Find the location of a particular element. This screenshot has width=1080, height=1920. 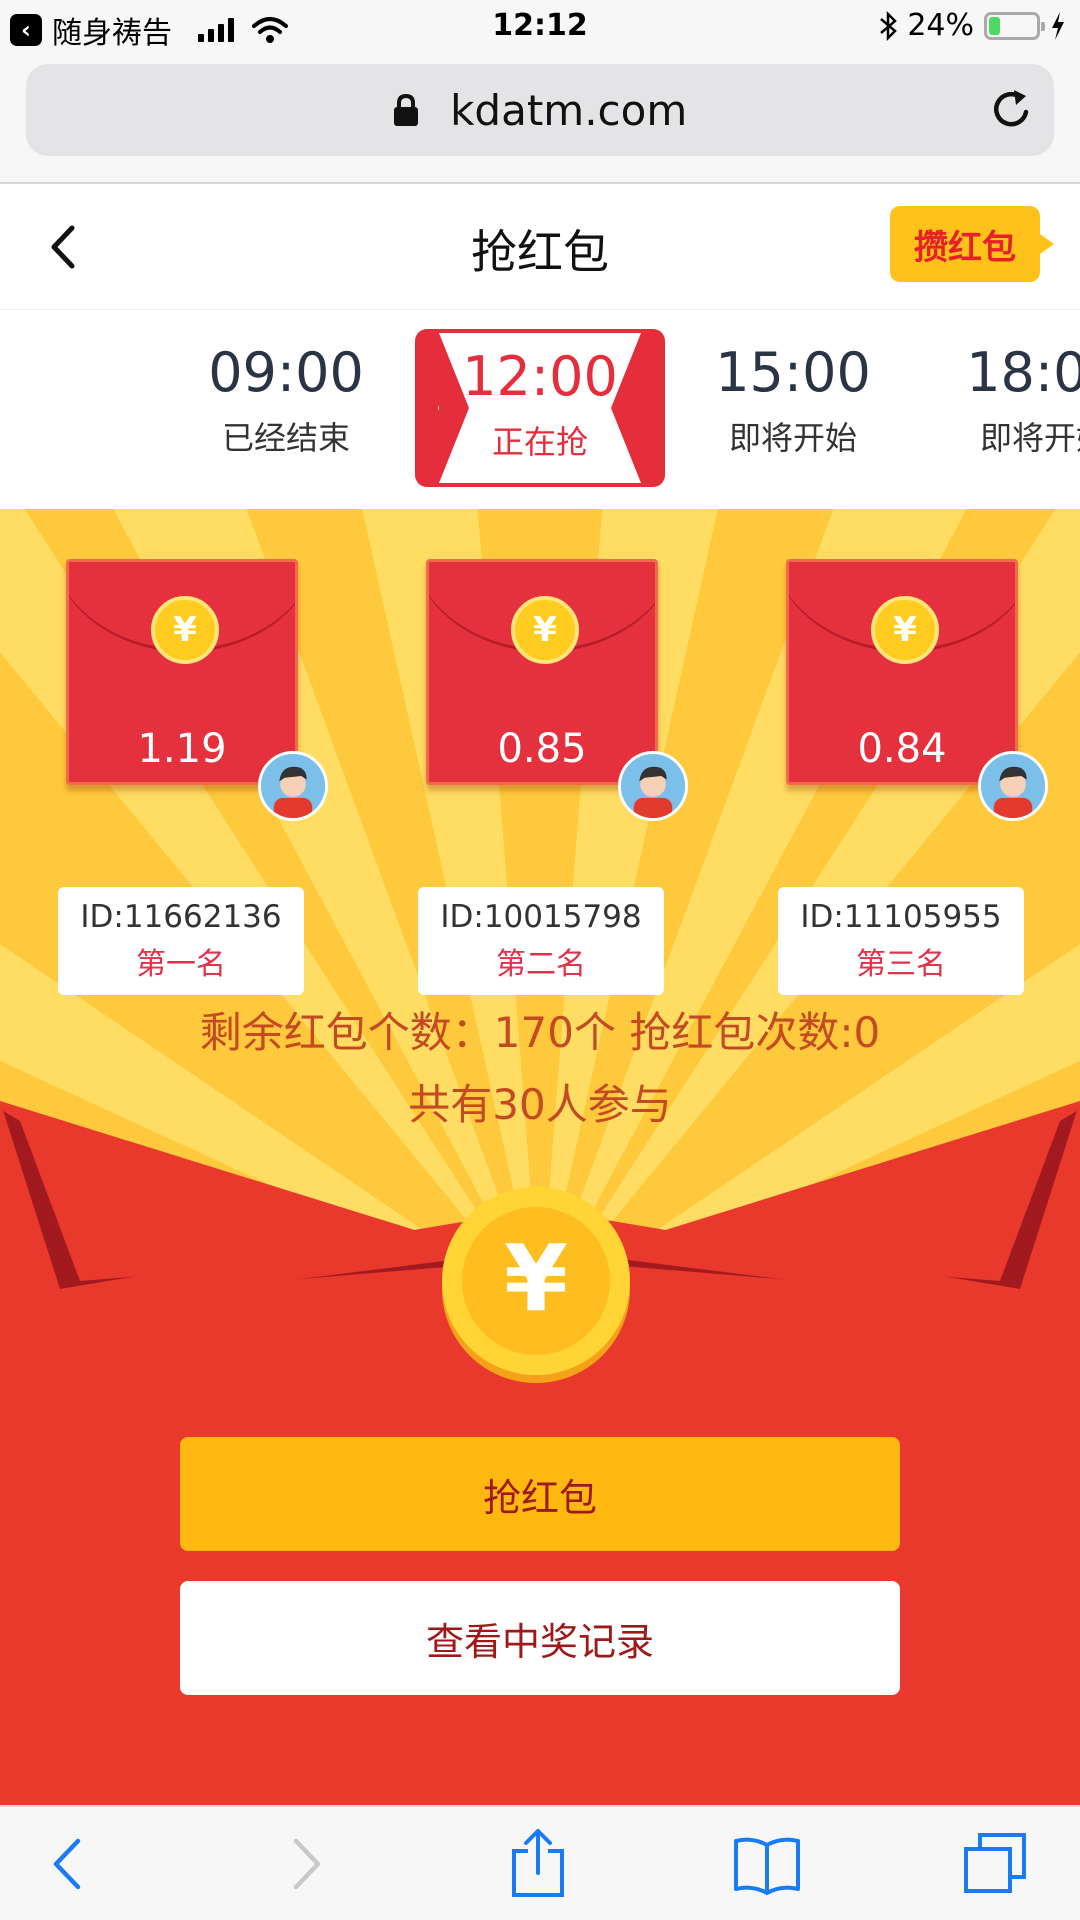

page-header: 抢红包 攒红包 is located at coordinates (540, 248).